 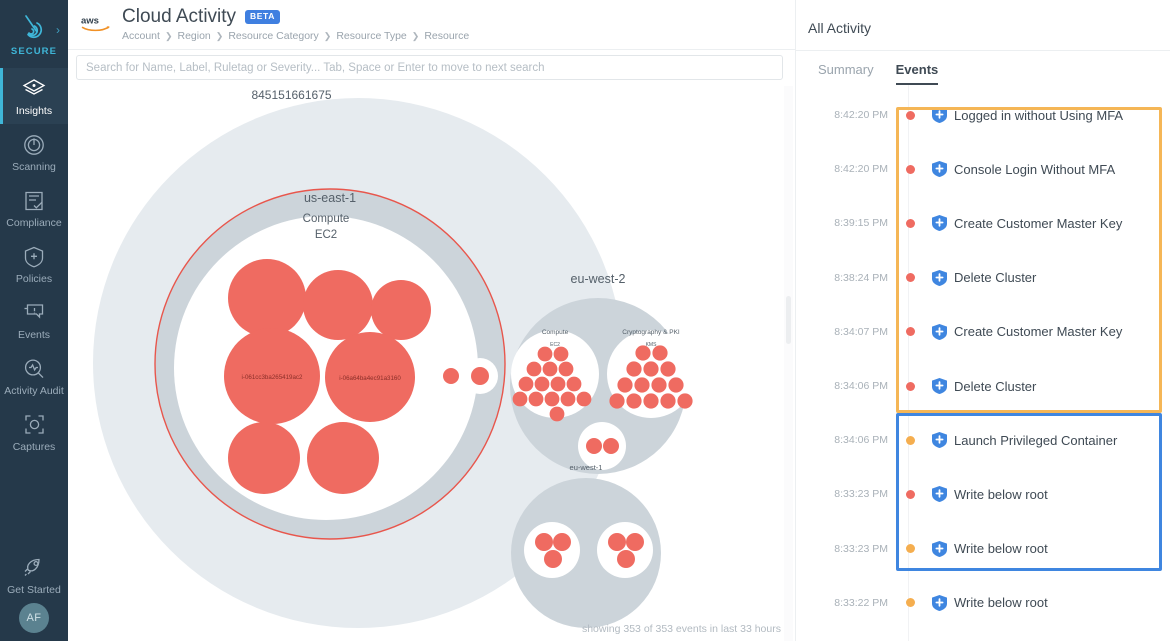 What do you see at coordinates (34, 145) in the screenshot?
I see `power-scan-icon` at bounding box center [34, 145].